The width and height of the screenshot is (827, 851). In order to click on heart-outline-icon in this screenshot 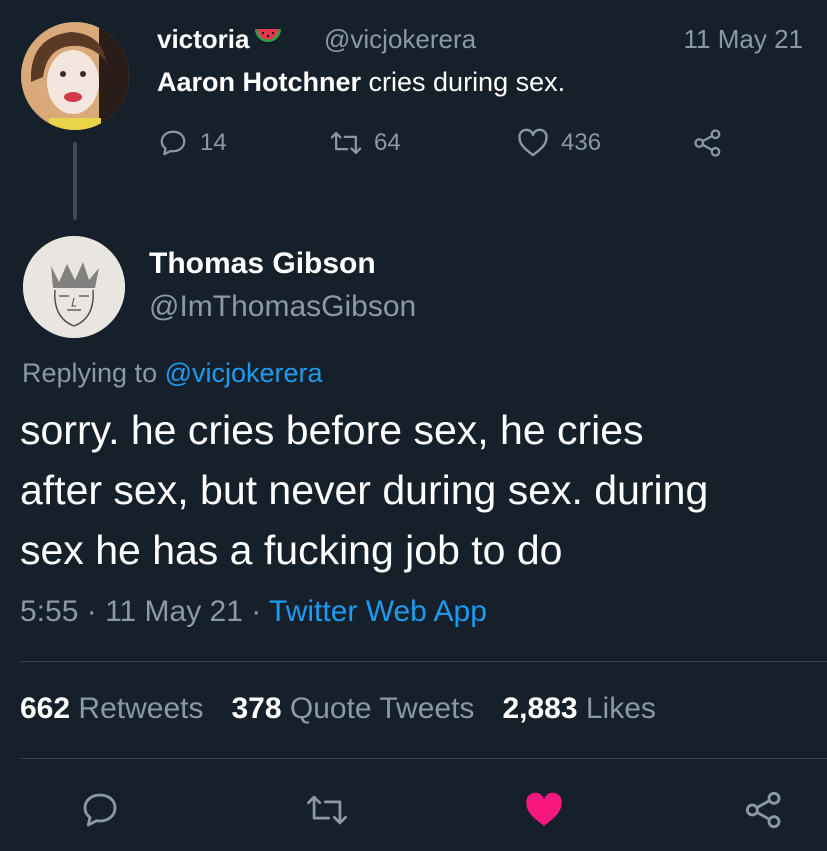, I will do `click(533, 143)`.